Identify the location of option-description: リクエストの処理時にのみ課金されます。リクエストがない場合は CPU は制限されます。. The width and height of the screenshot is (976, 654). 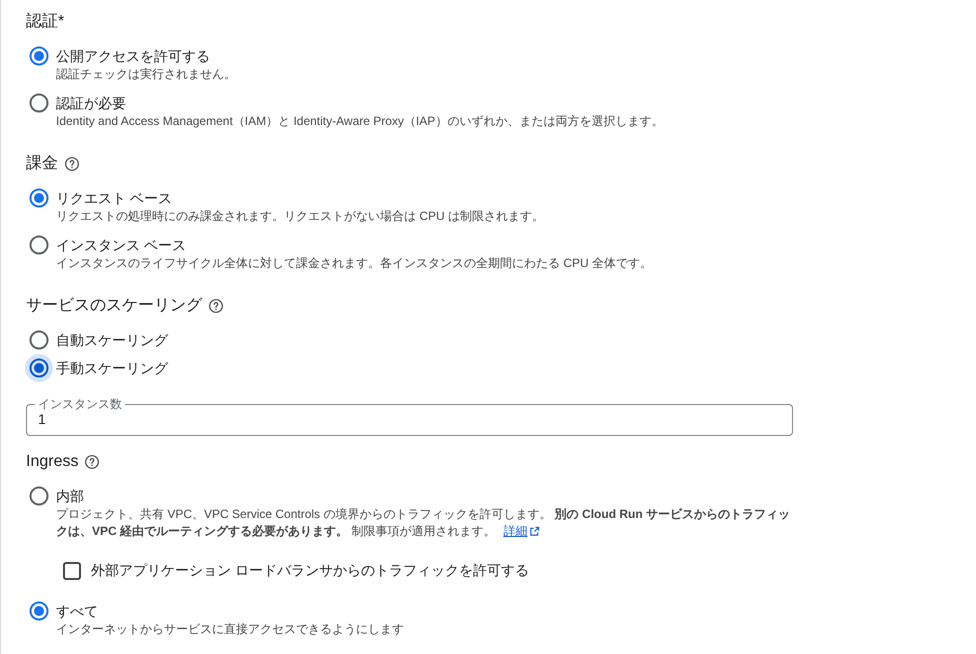
(300, 216).